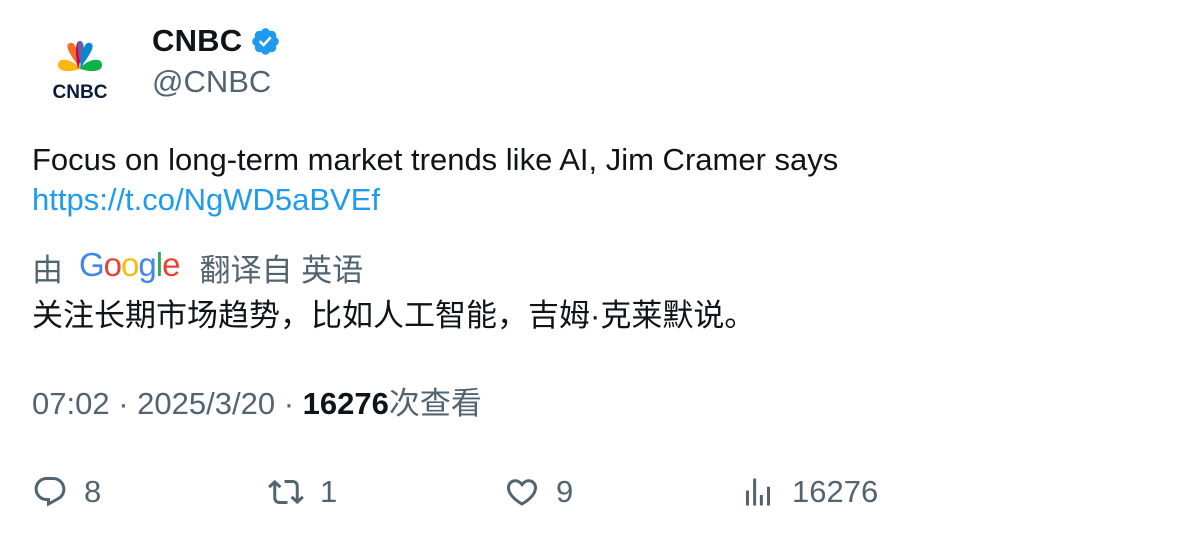 The width and height of the screenshot is (1196, 538). What do you see at coordinates (197, 267) in the screenshot?
I see `translation-attribution: 由 Google 翻译自 英语` at bounding box center [197, 267].